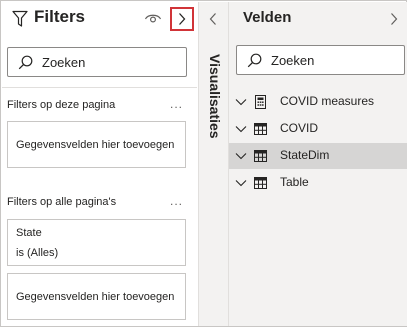  Describe the element at coordinates (62, 202) in the screenshot. I see `all-pages-filters-section-title: Filters op alle pagina's` at that location.